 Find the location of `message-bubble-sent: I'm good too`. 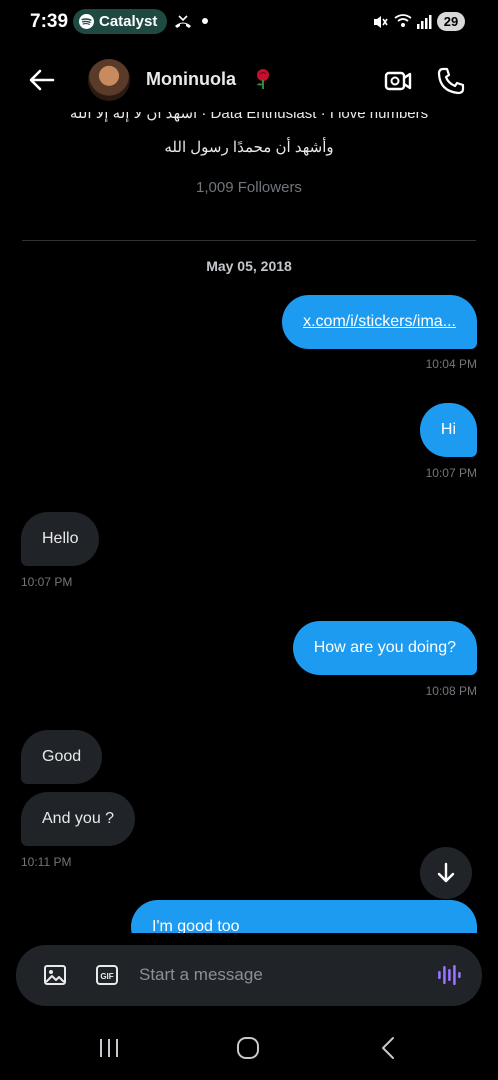

message-bubble-sent: I'm good too is located at coordinates (304, 916).